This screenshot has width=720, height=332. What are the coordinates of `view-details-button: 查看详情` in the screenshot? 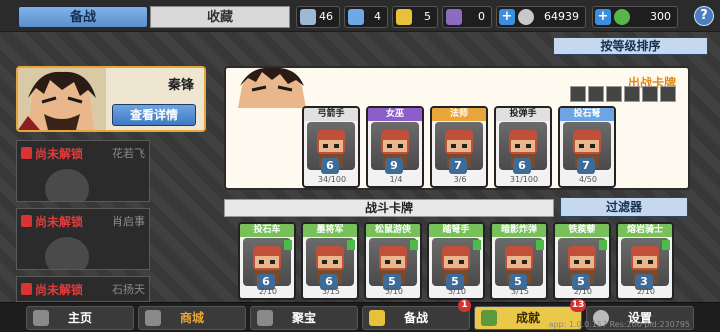 It's located at (154, 115).